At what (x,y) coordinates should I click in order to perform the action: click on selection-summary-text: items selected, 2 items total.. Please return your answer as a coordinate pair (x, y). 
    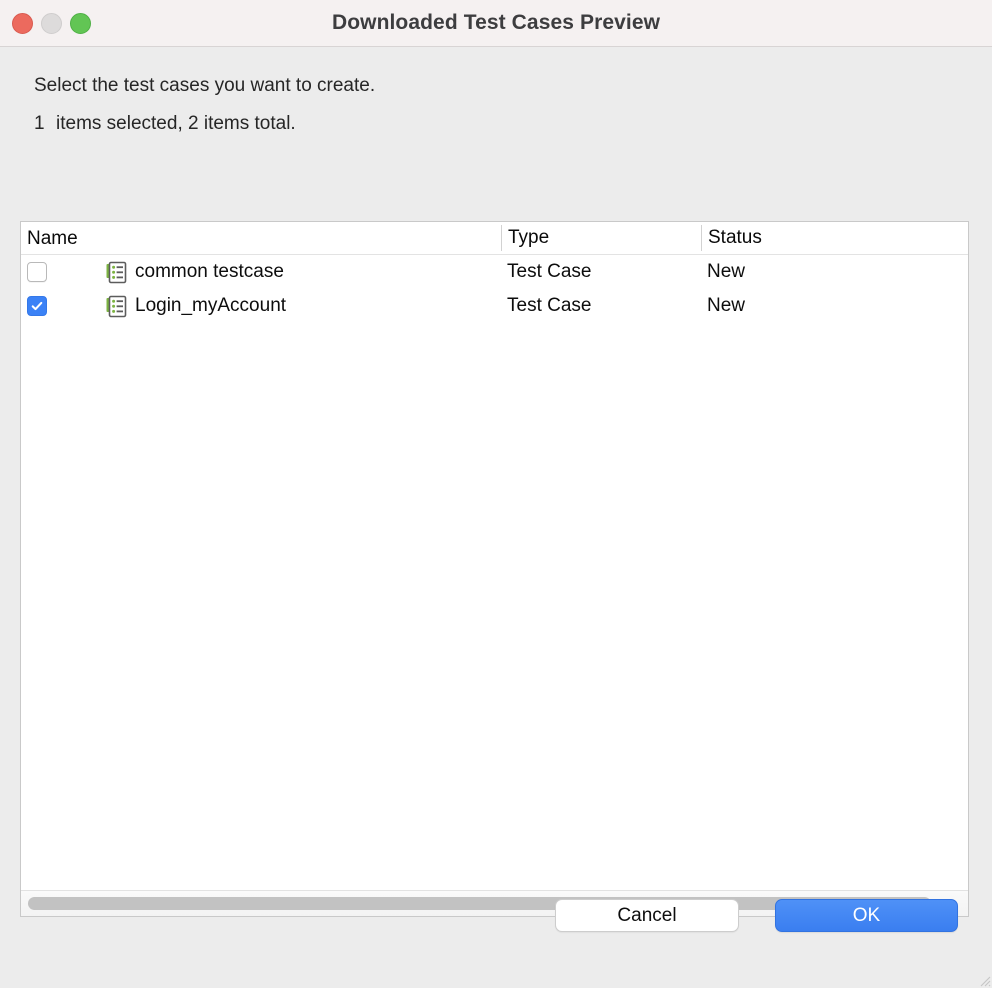
    Looking at the image, I should click on (176, 123).